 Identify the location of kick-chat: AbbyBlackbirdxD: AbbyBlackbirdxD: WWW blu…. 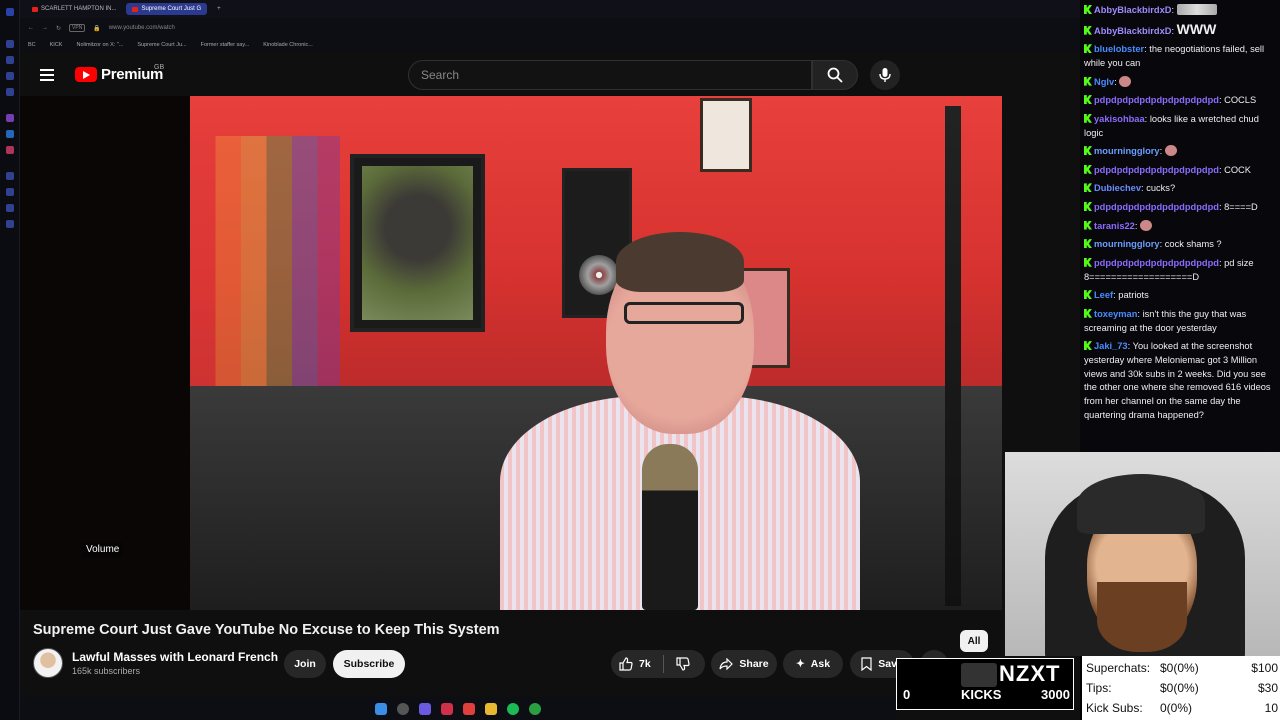
(1180, 226).